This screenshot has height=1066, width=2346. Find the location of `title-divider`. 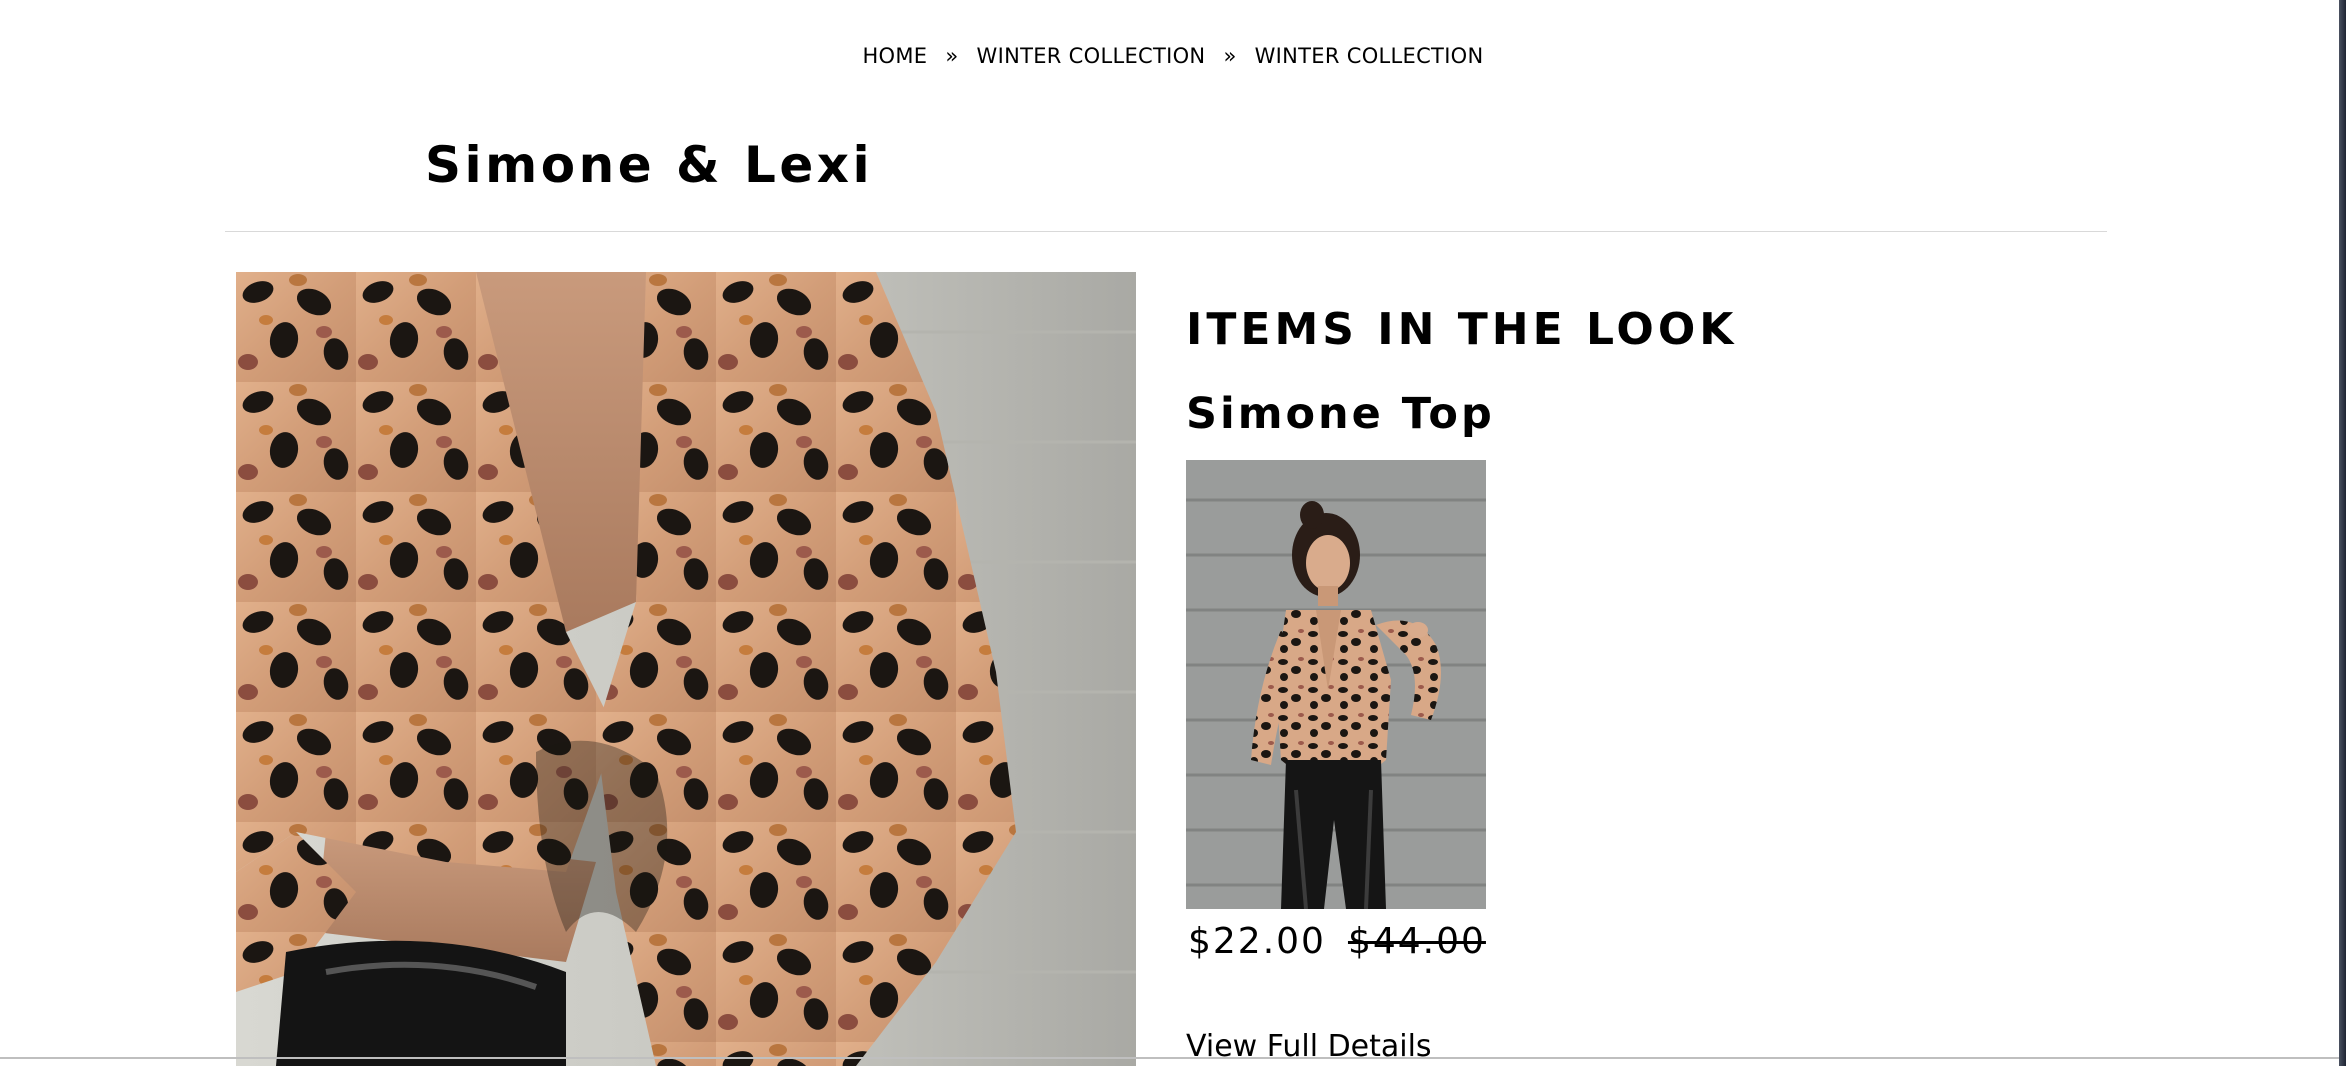

title-divider is located at coordinates (1166, 231).